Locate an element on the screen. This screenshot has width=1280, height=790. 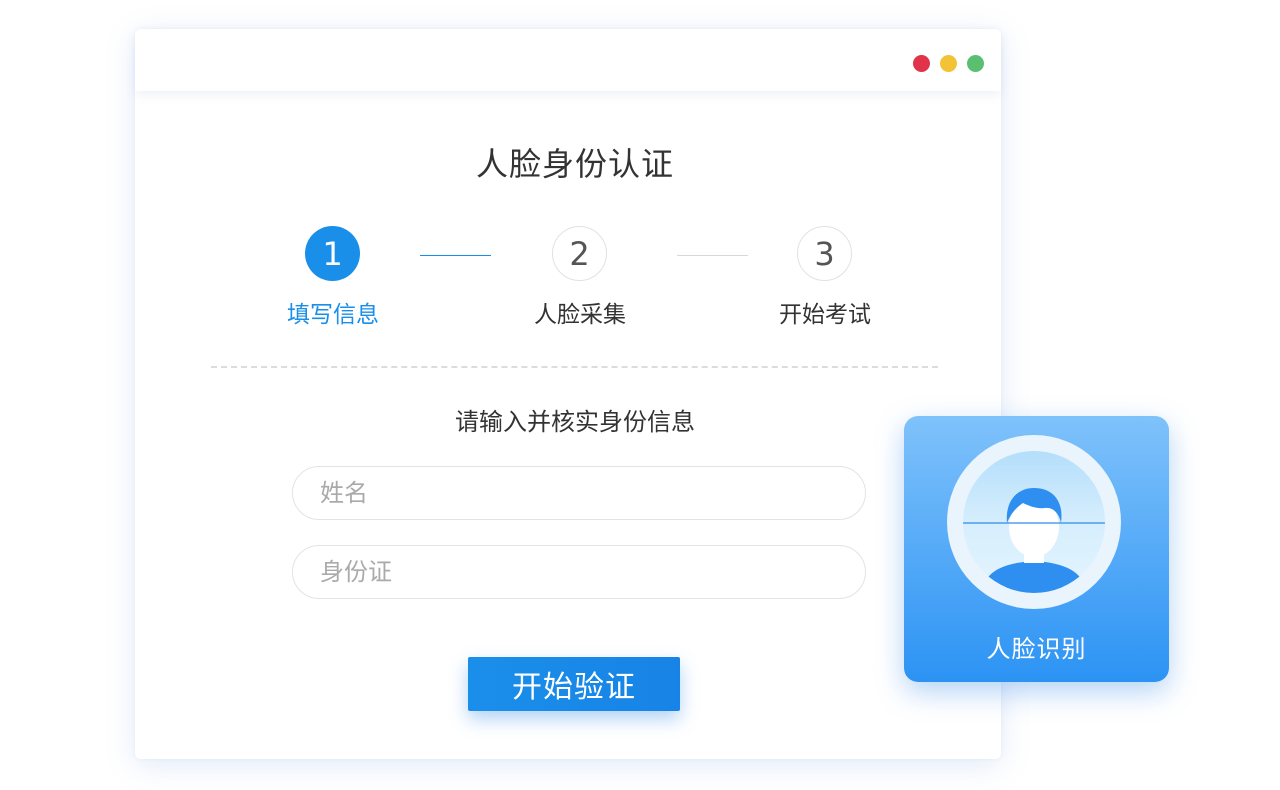
maximize-dot-icon is located at coordinates (975, 63).